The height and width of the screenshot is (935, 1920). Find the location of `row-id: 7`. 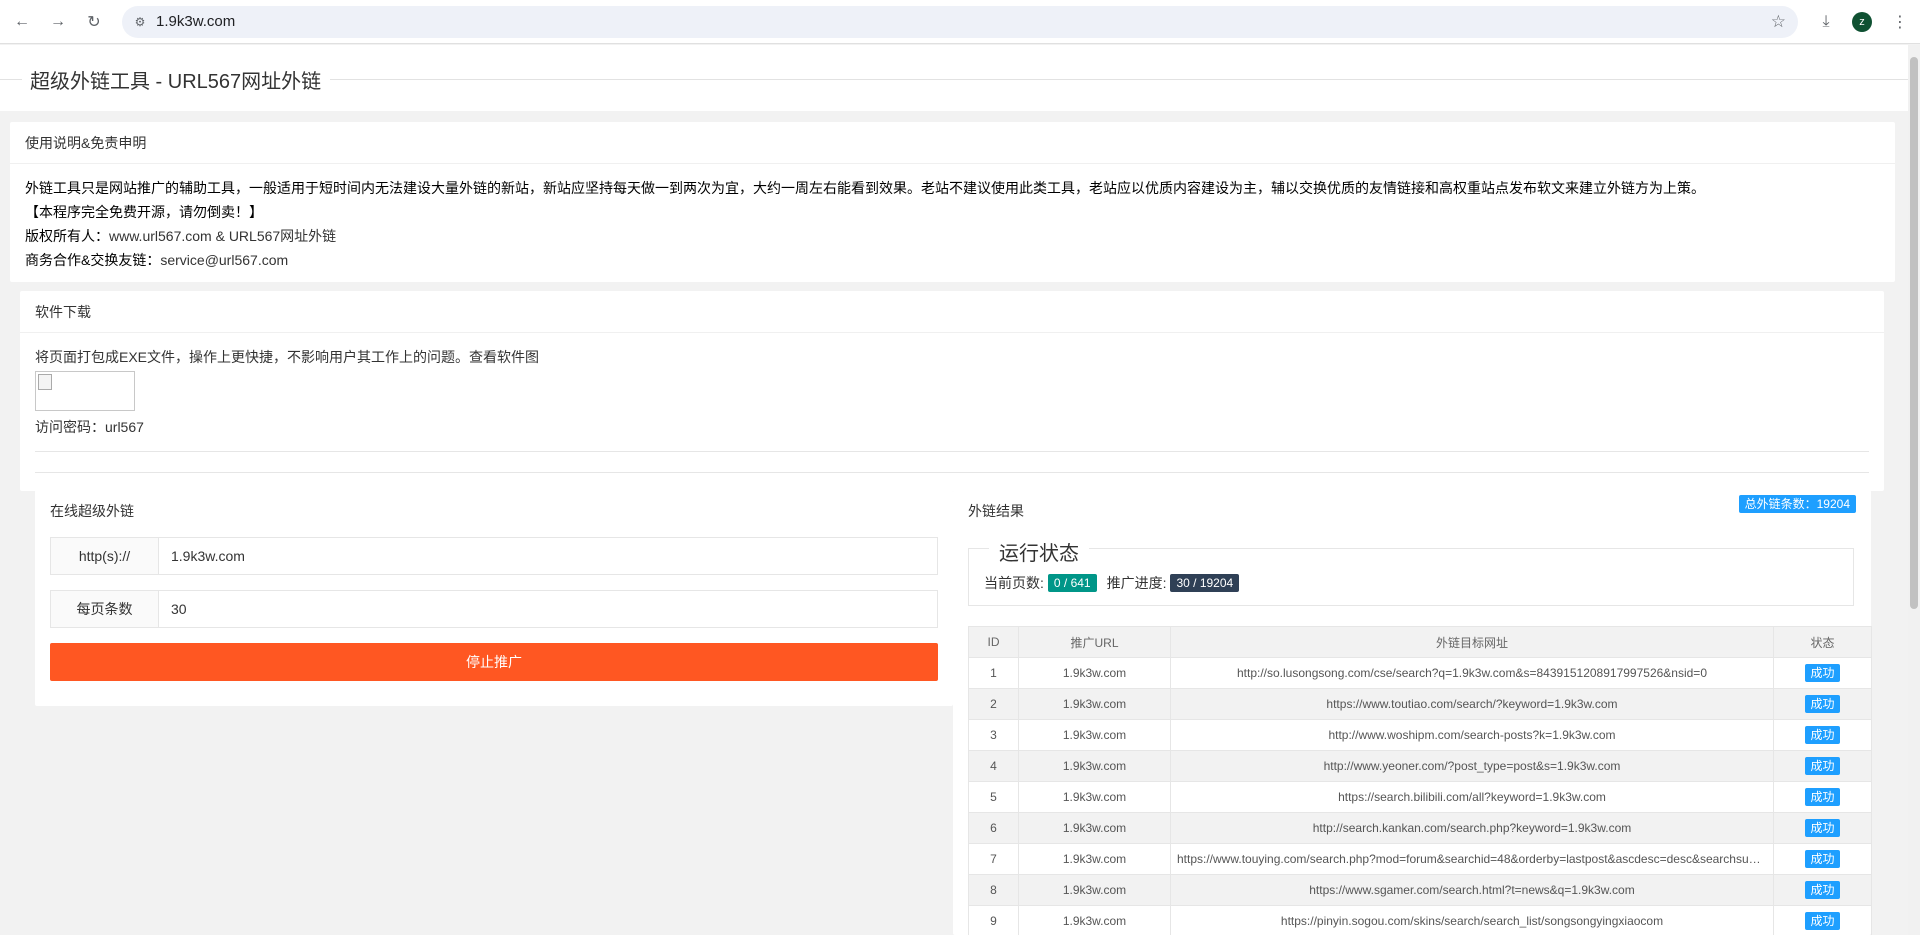

row-id: 7 is located at coordinates (993, 859).